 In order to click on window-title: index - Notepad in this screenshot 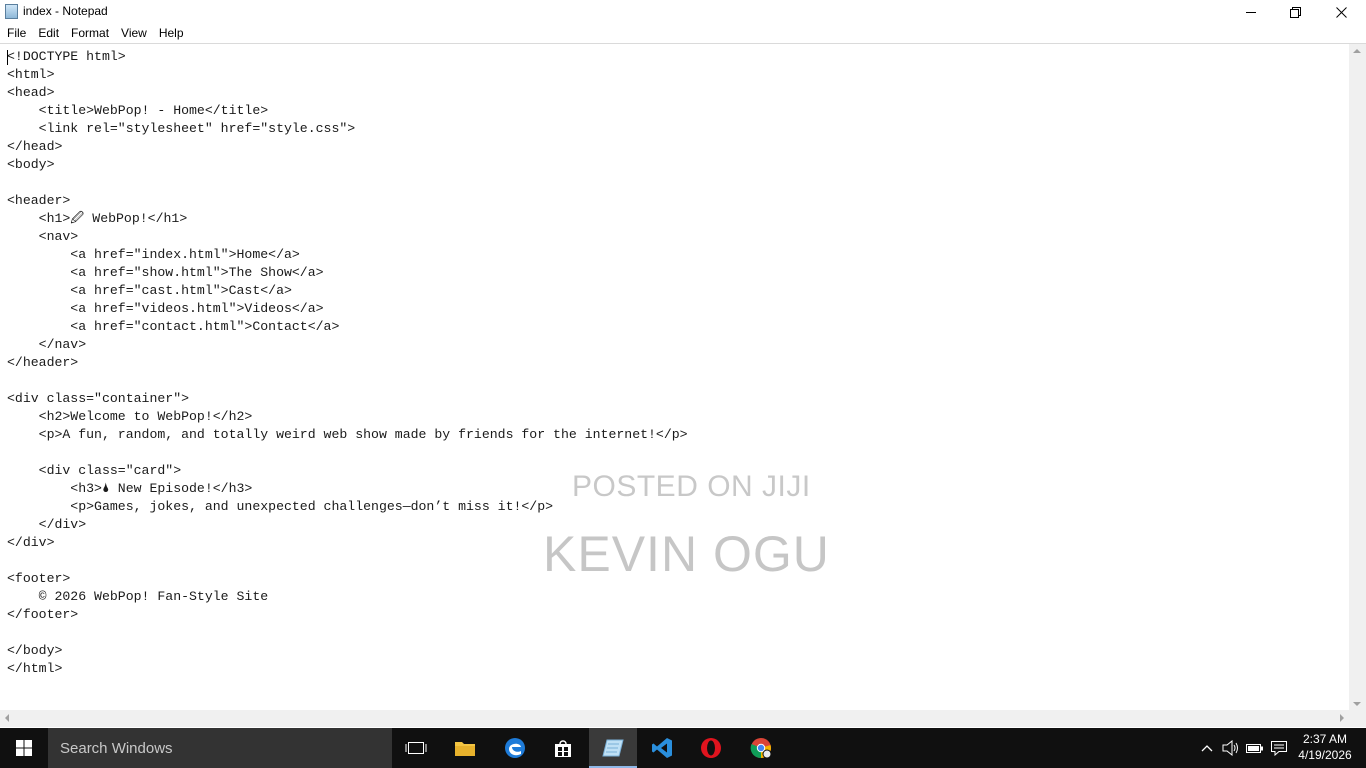, I will do `click(65, 11)`.